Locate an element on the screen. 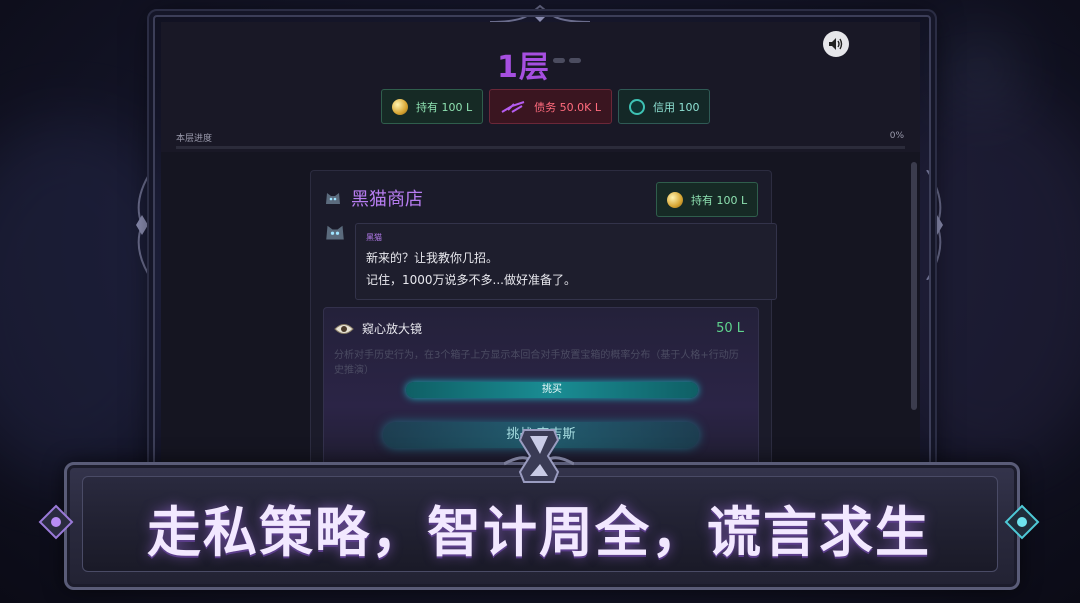 This screenshot has height=603, width=1080. debt-badge: 债务 50.0K L is located at coordinates (550, 106).